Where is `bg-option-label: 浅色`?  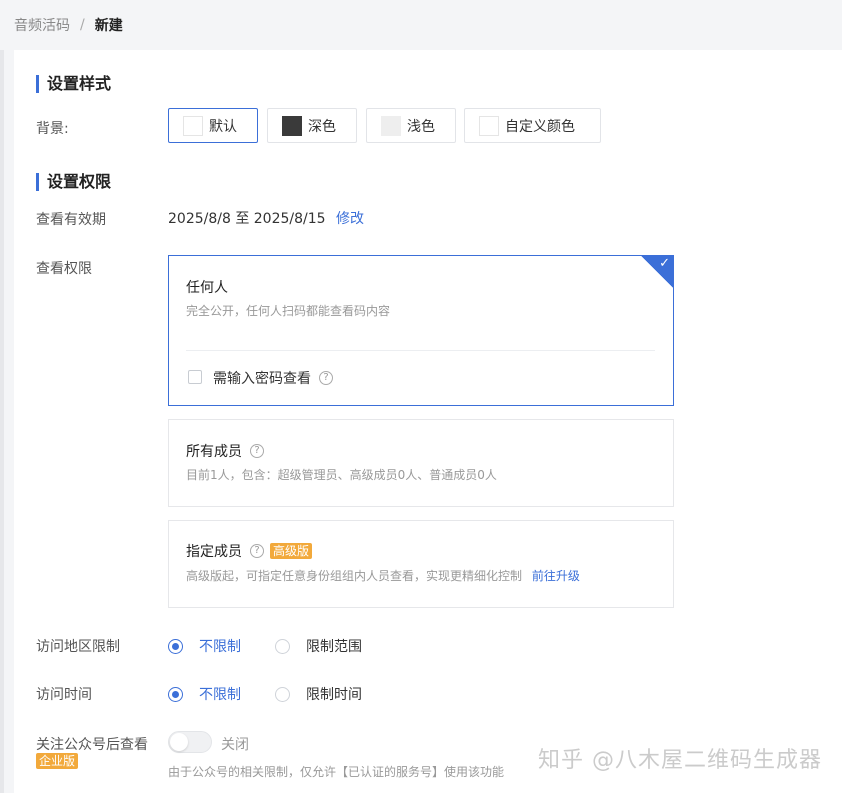
bg-option-label: 浅色 is located at coordinates (421, 126).